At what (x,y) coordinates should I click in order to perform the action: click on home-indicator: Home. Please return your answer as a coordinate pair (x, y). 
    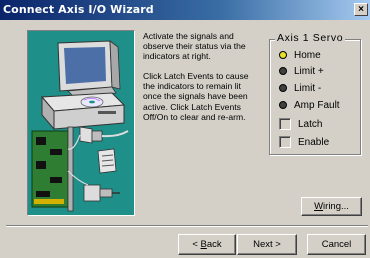
    Looking at the image, I should click on (300, 55).